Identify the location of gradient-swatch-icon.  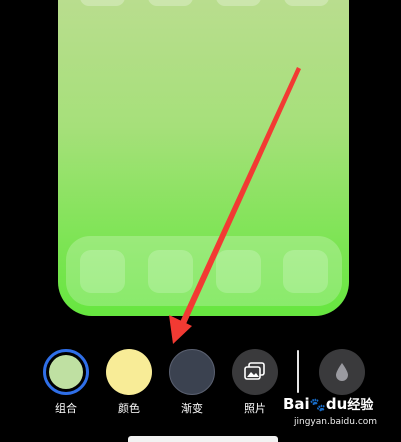
(192, 372).